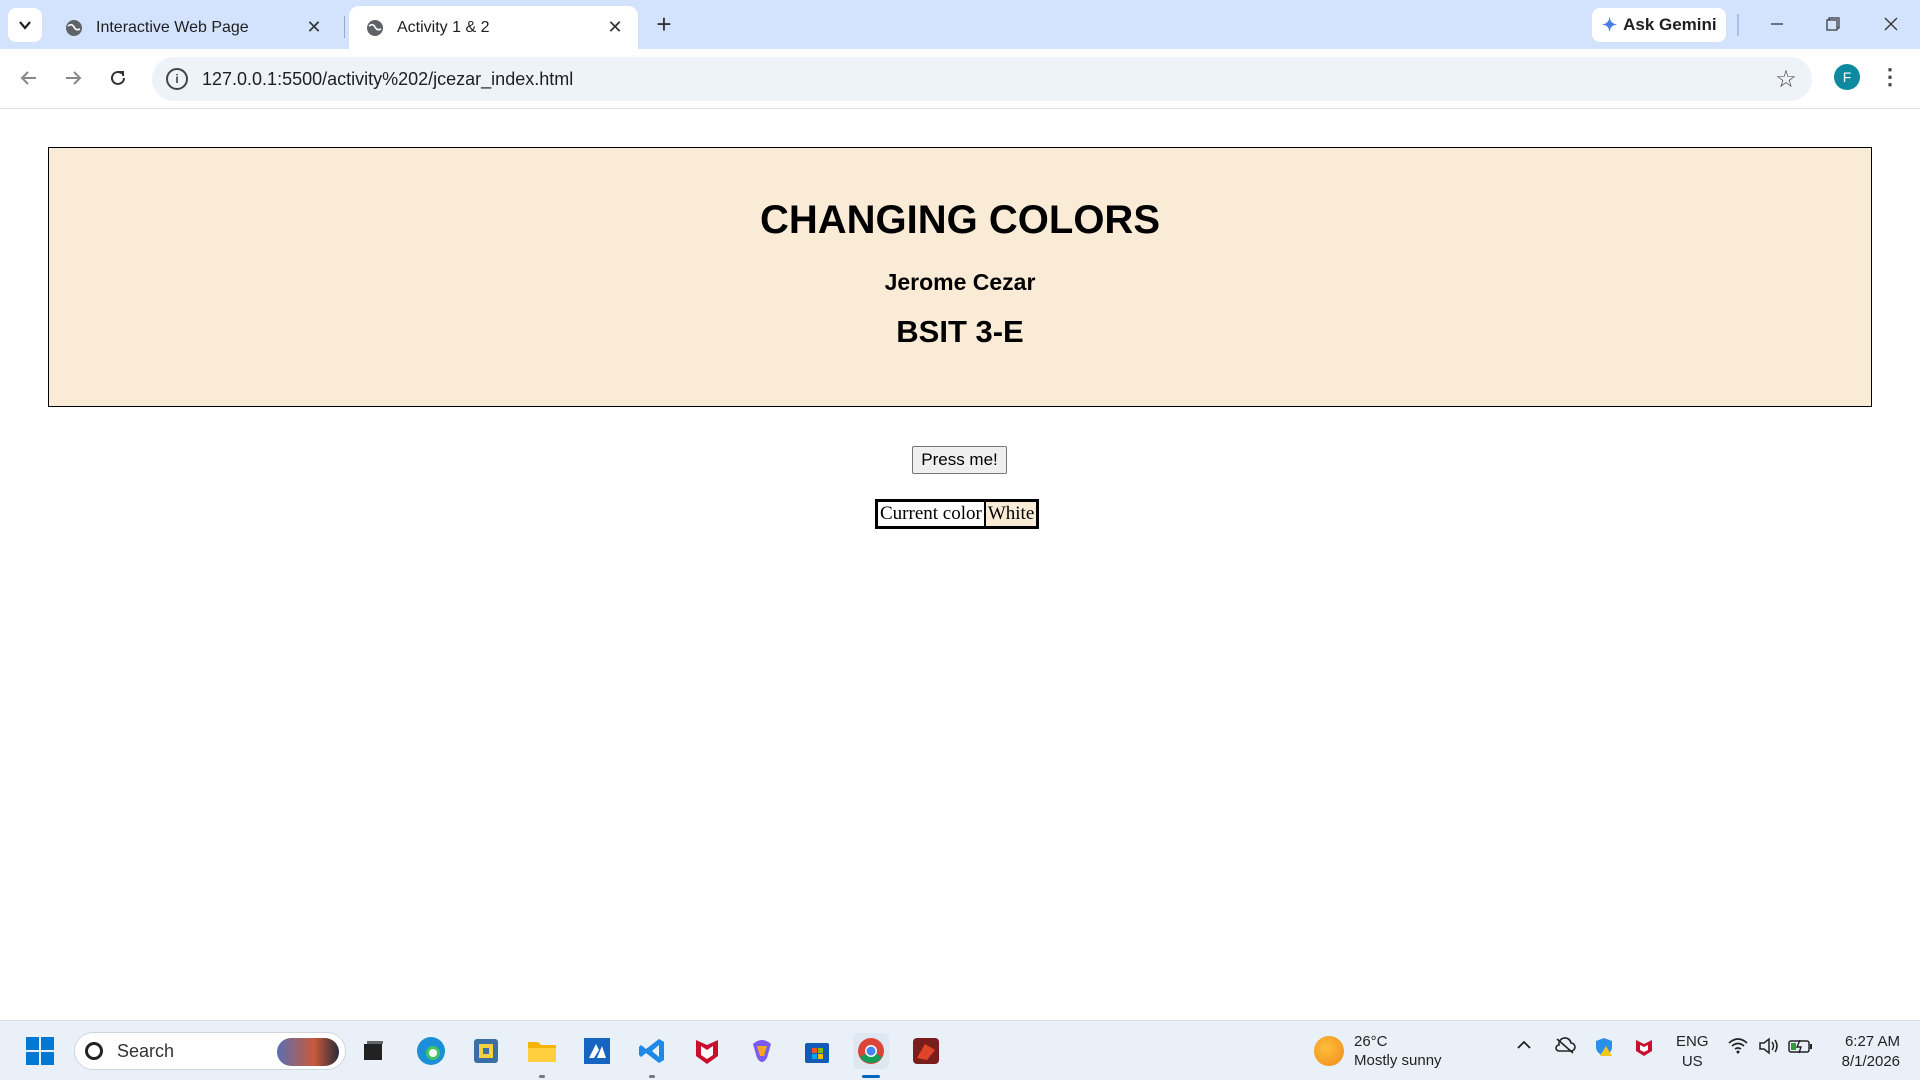 This screenshot has width=1920, height=1080. I want to click on search-label: Search, so click(146, 1050).